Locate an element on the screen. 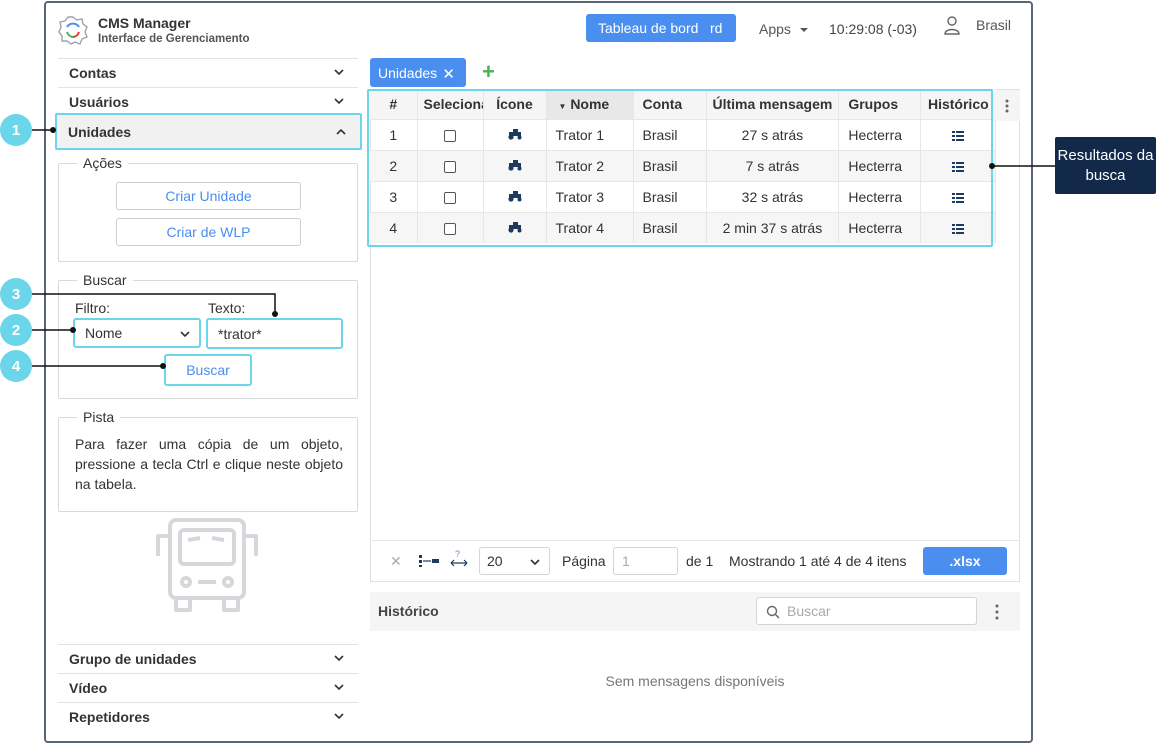 Image resolution: width=1157 pixels, height=744 pixels. filter-label: Filtro: is located at coordinates (92, 308).